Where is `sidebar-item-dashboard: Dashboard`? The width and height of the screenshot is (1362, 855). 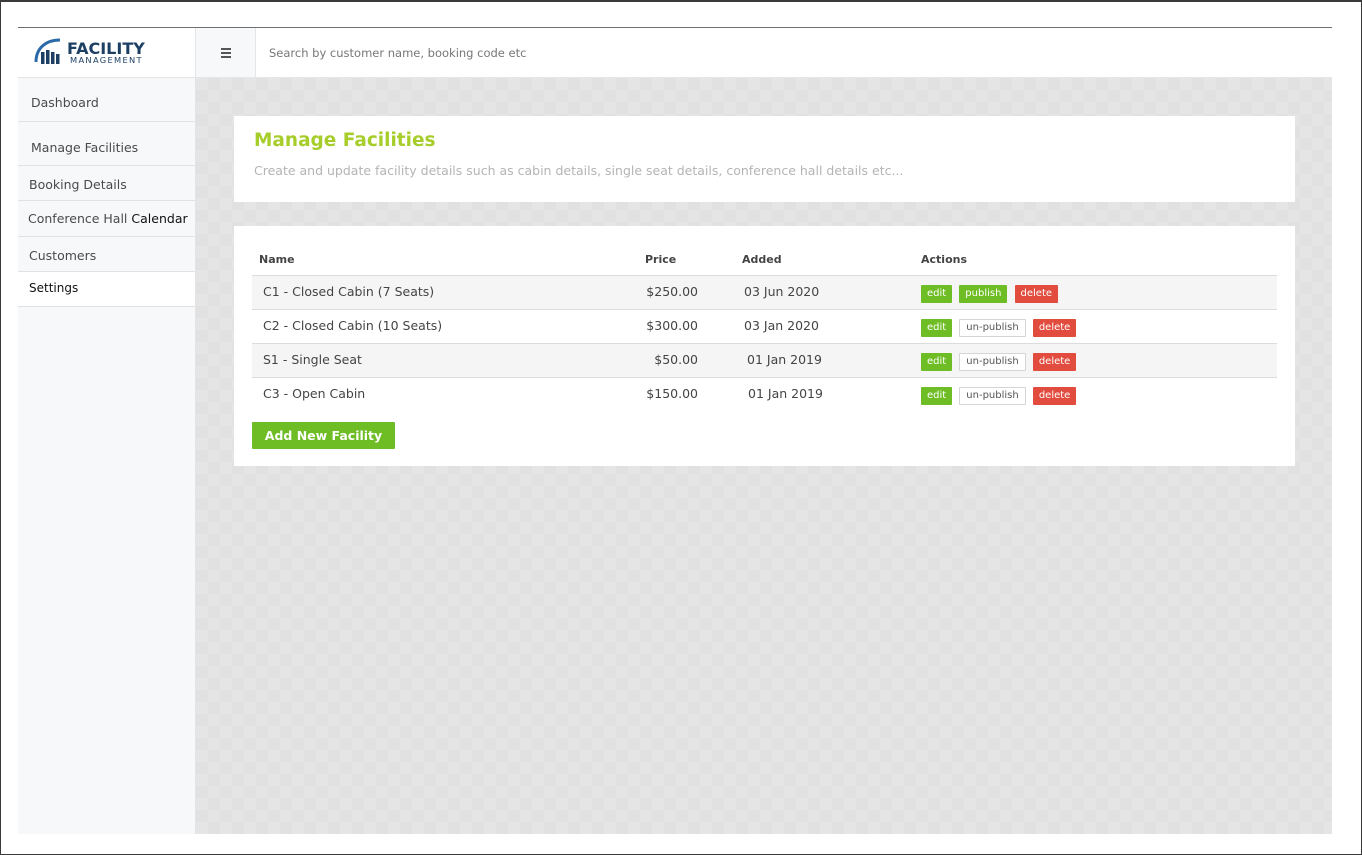 sidebar-item-dashboard: Dashboard is located at coordinates (106, 100).